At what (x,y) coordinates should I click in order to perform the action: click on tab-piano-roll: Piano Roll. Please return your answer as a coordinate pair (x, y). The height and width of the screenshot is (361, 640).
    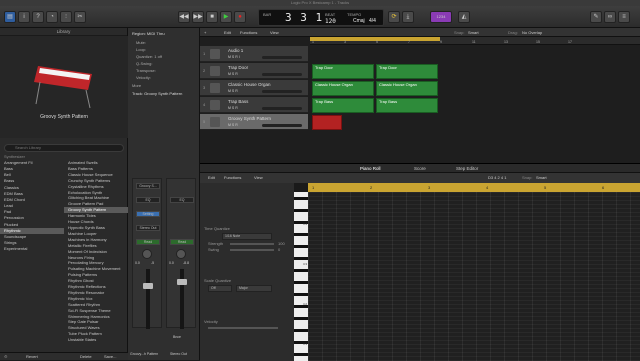
    Looking at the image, I should click on (370, 168).